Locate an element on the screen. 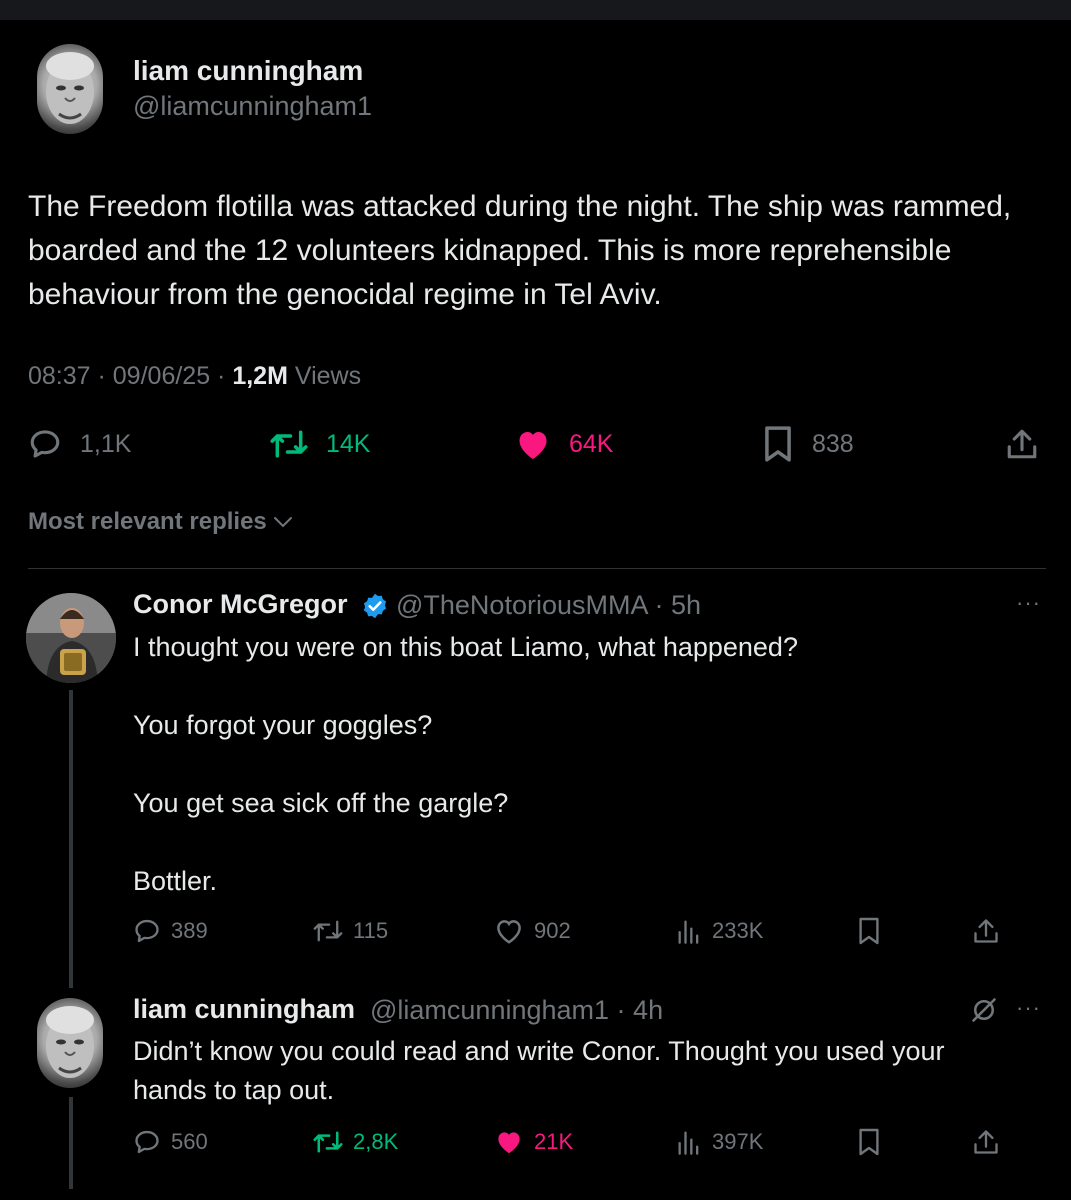 This screenshot has height=1200, width=1071. chevron-down-icon is located at coordinates (282, 522).